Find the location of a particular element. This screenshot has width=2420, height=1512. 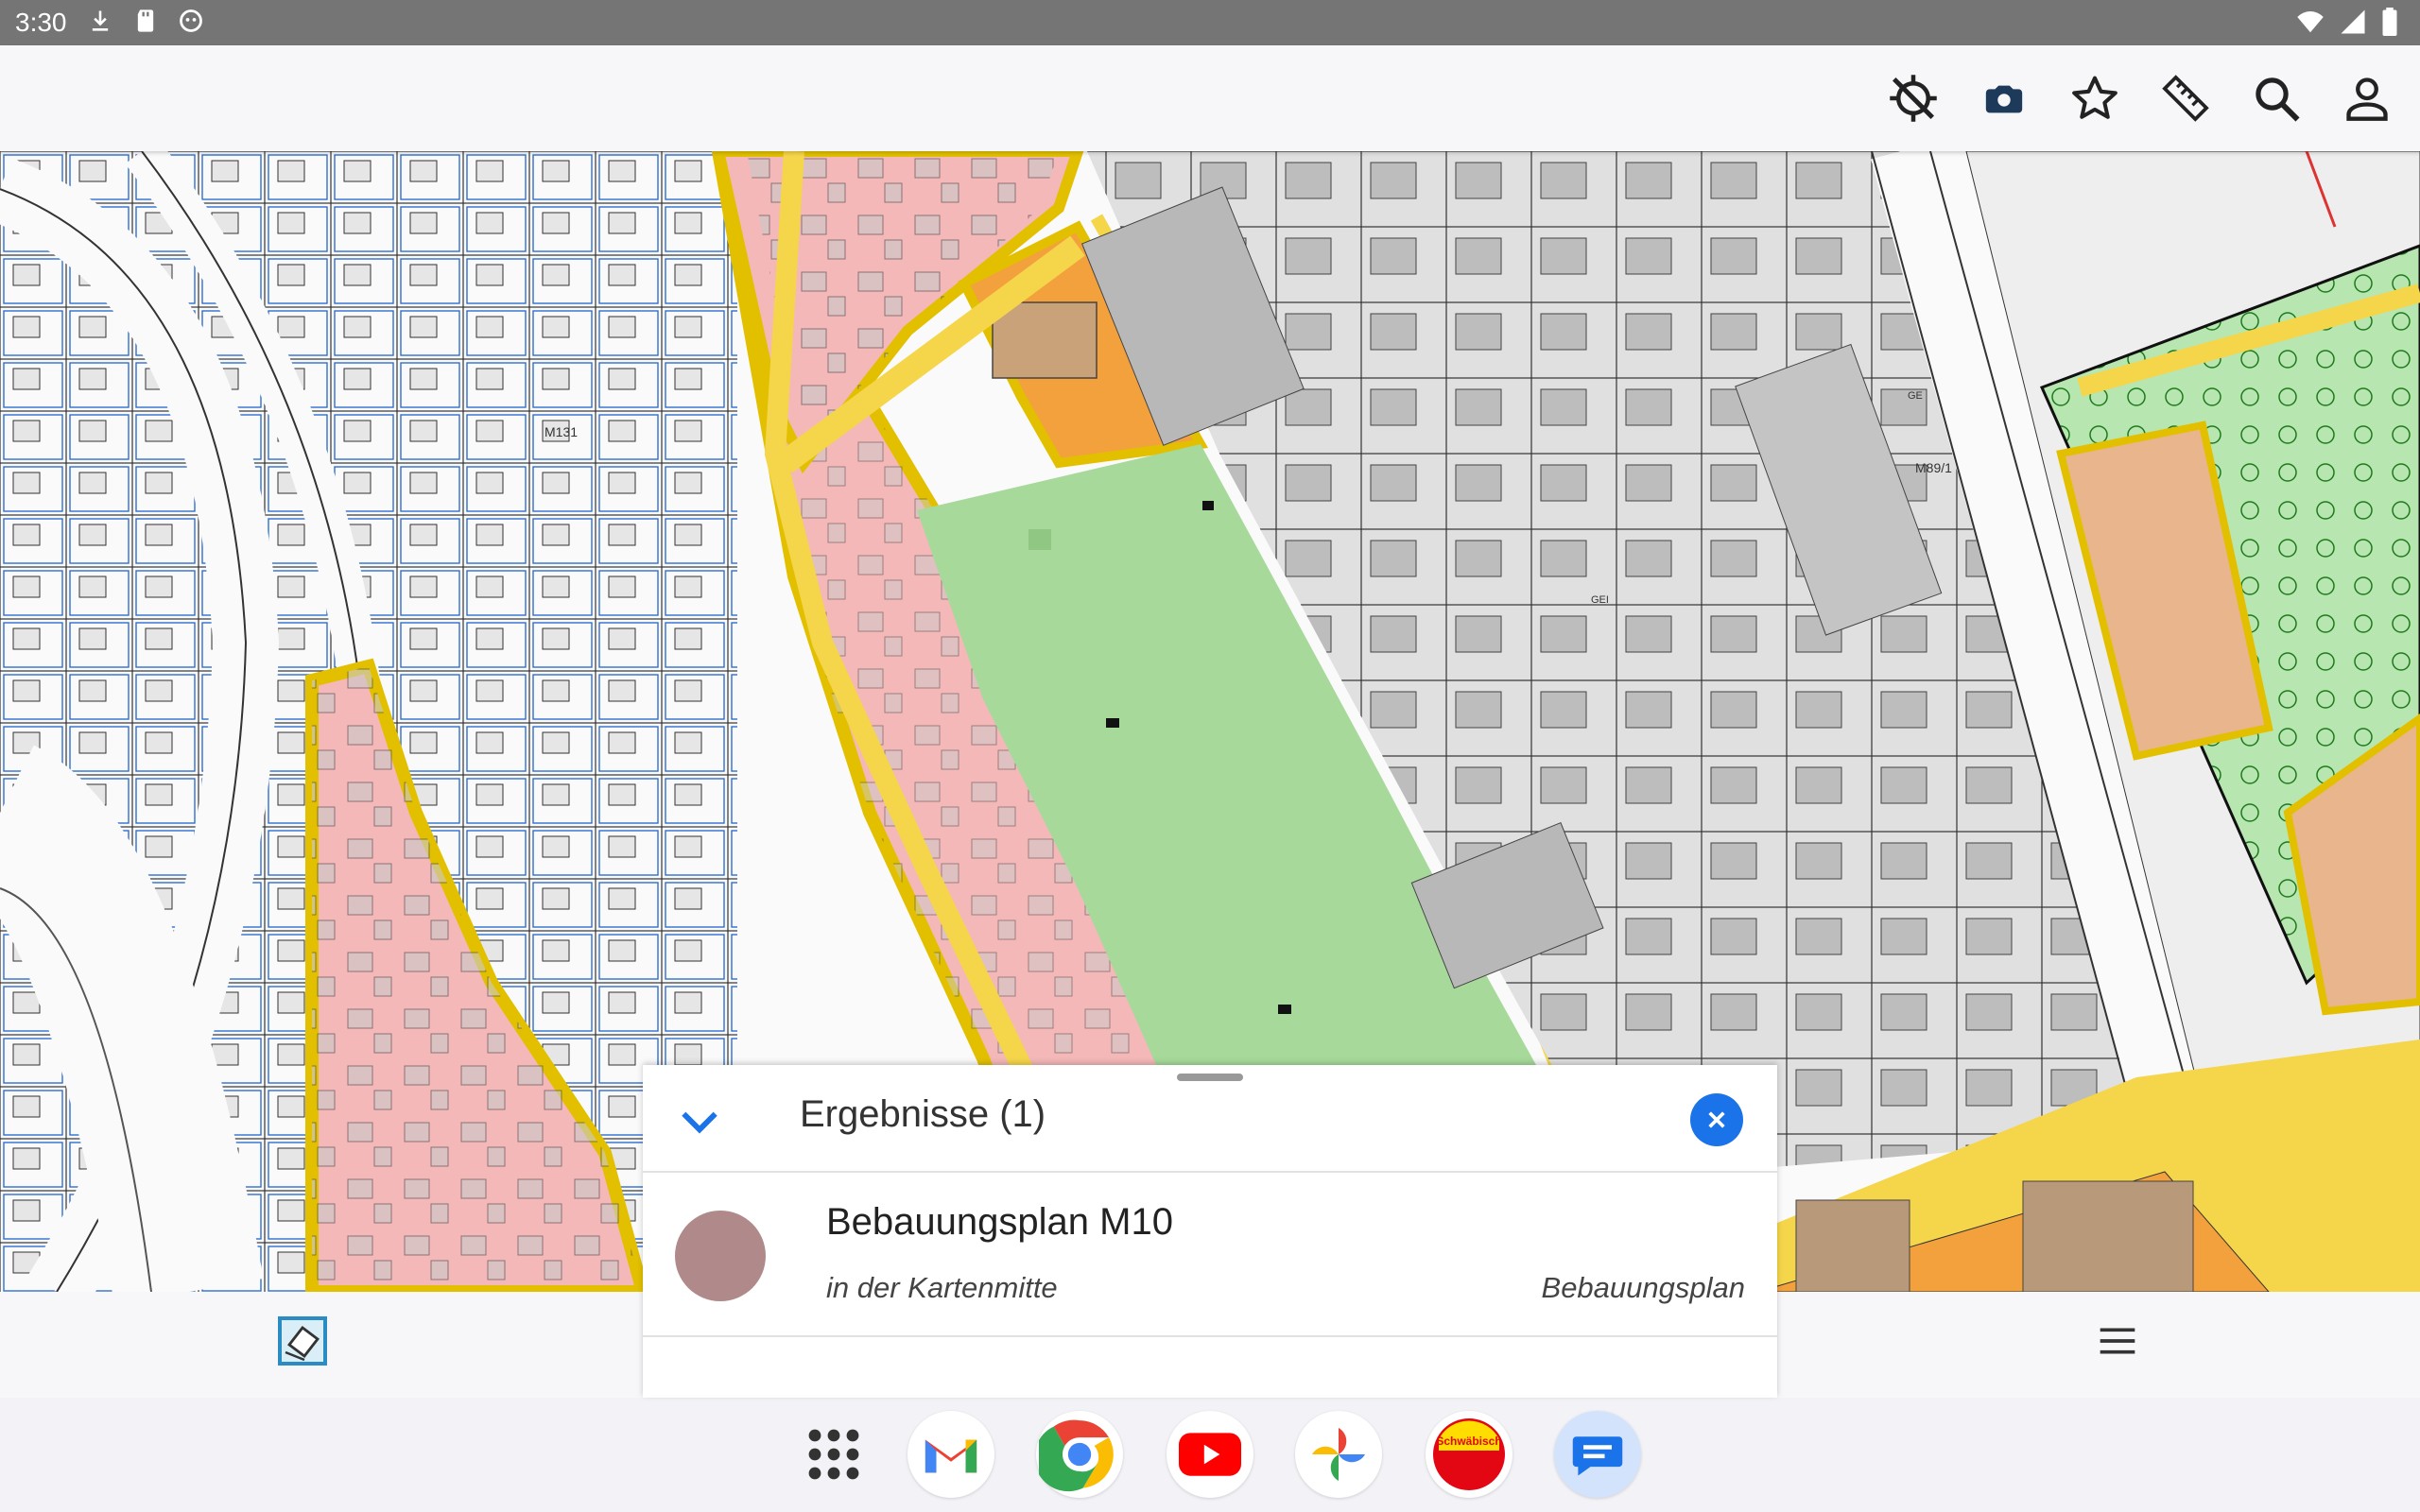

map-toolbar is located at coordinates (1210, 98).